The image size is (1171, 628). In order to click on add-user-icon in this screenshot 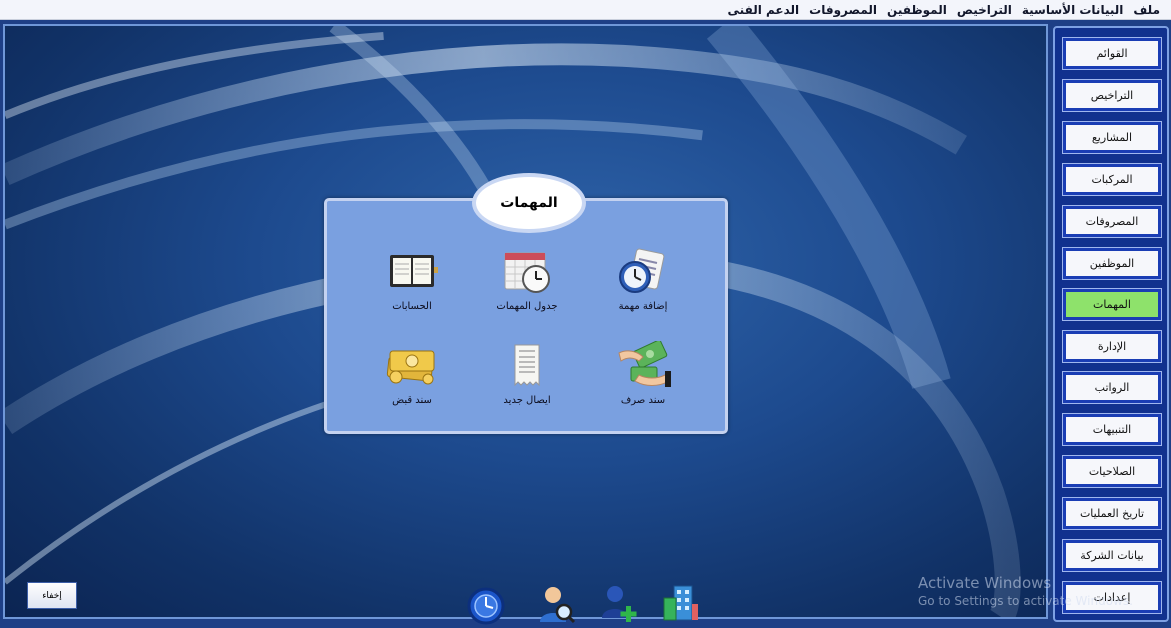, I will do `click(620, 604)`.